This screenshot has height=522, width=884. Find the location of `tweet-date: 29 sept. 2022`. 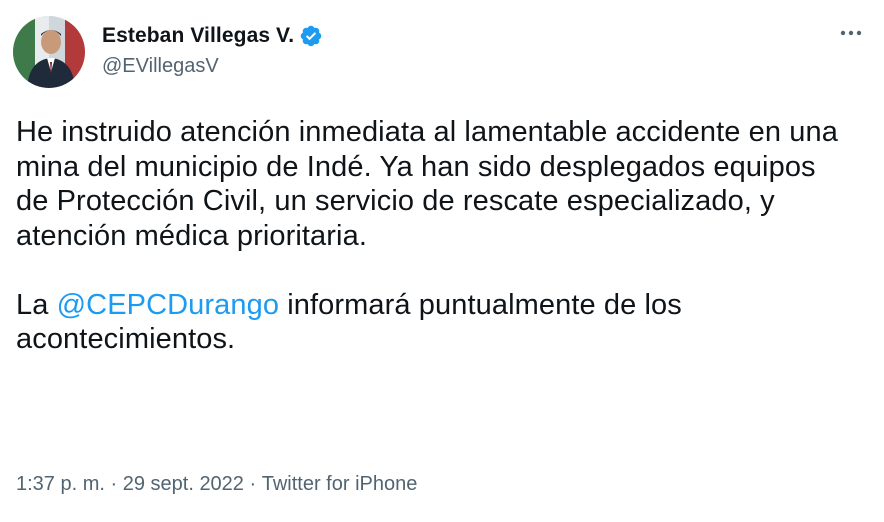

tweet-date: 29 sept. 2022 is located at coordinates (183, 484).